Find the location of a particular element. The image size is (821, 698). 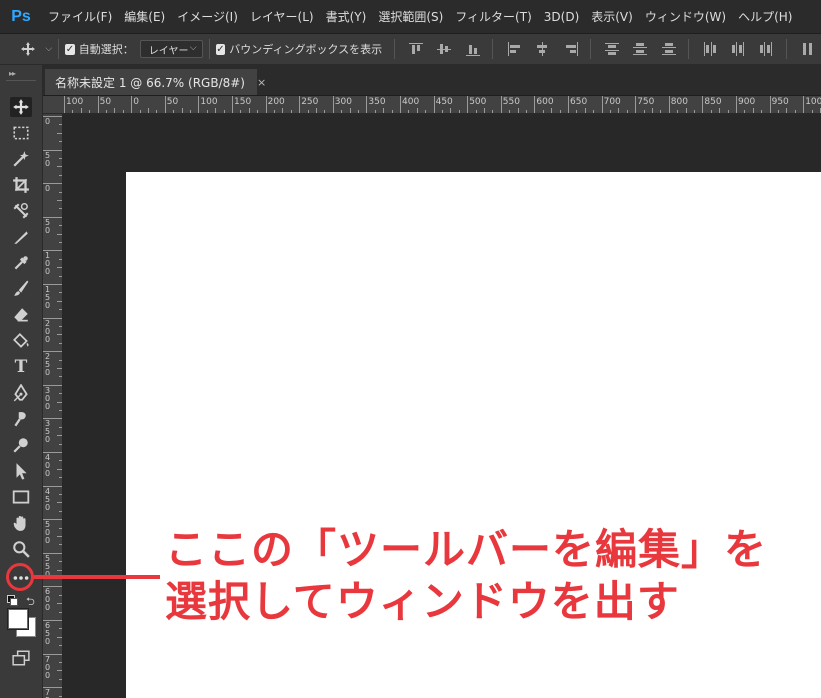

menu-file: ファイル(F) is located at coordinates (80, 16).